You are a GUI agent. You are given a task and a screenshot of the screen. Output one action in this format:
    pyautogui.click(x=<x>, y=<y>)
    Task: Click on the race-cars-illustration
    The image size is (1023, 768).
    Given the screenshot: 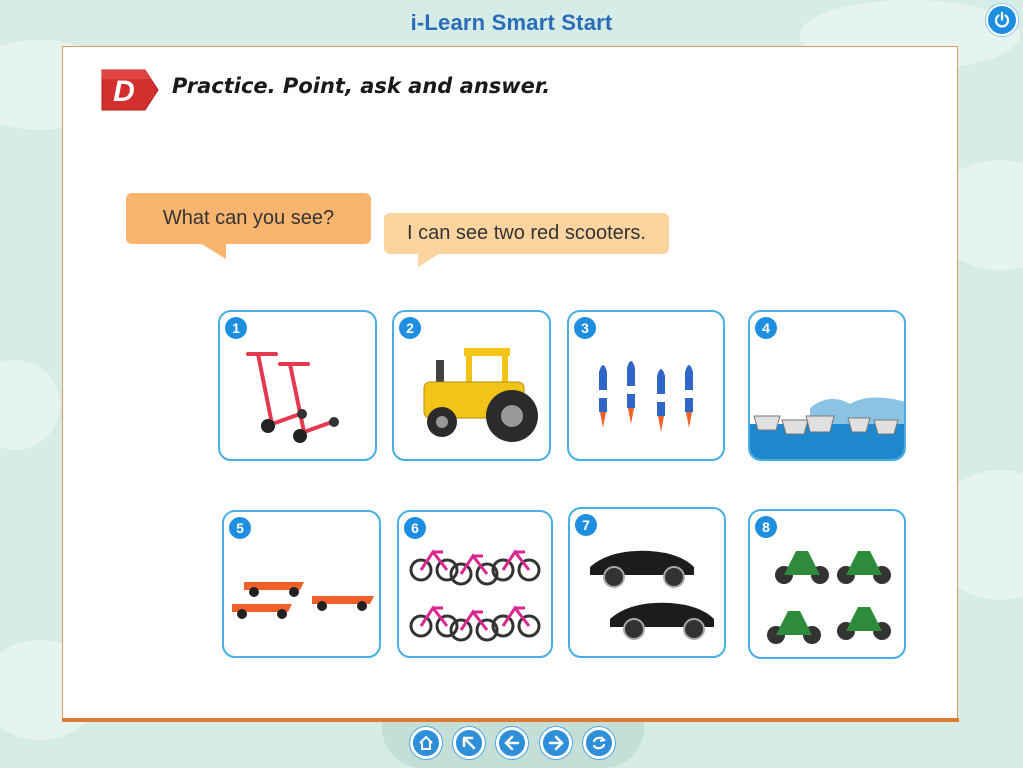 What is the action you would take?
    pyautogui.click(x=303, y=600)
    